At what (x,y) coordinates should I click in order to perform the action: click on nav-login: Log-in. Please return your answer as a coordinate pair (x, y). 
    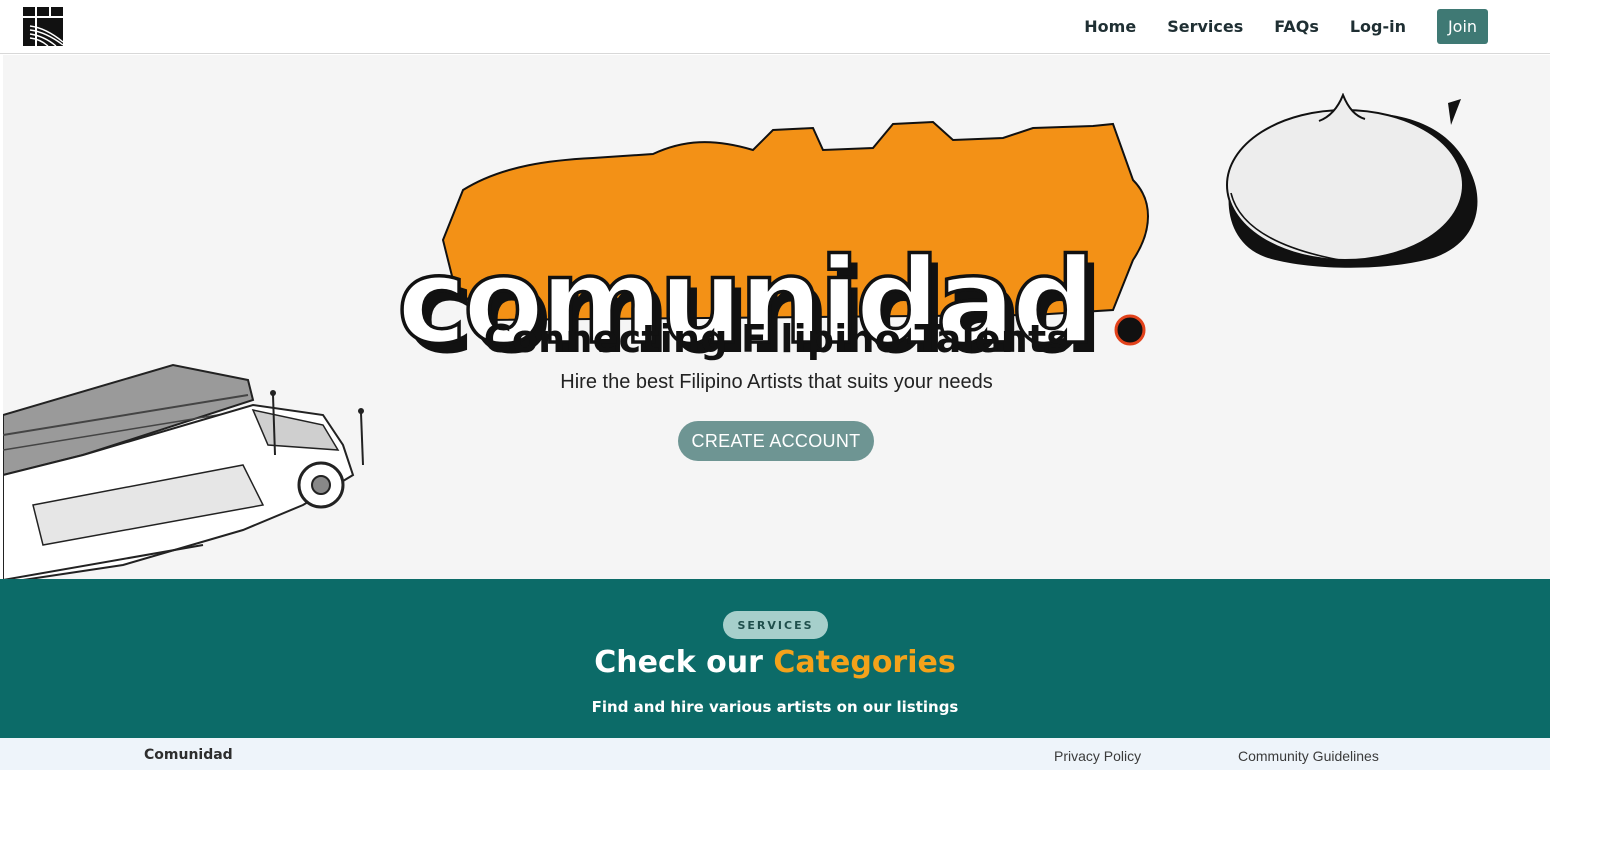
    Looking at the image, I should click on (1378, 26).